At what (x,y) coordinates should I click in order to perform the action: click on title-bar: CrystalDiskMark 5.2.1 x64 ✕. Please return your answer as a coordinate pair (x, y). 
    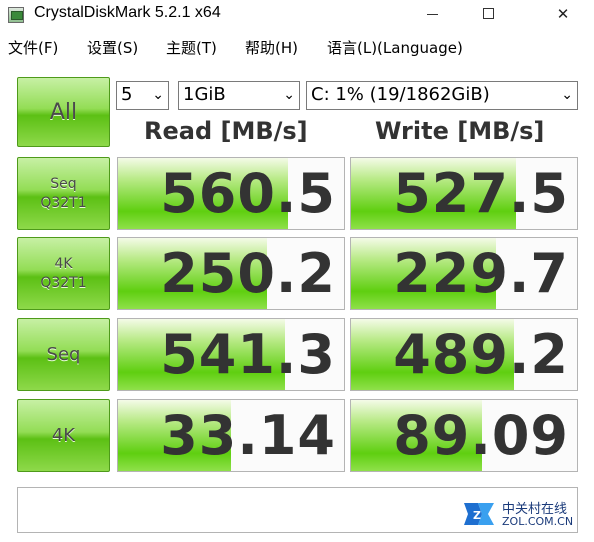
    Looking at the image, I should click on (297, 15).